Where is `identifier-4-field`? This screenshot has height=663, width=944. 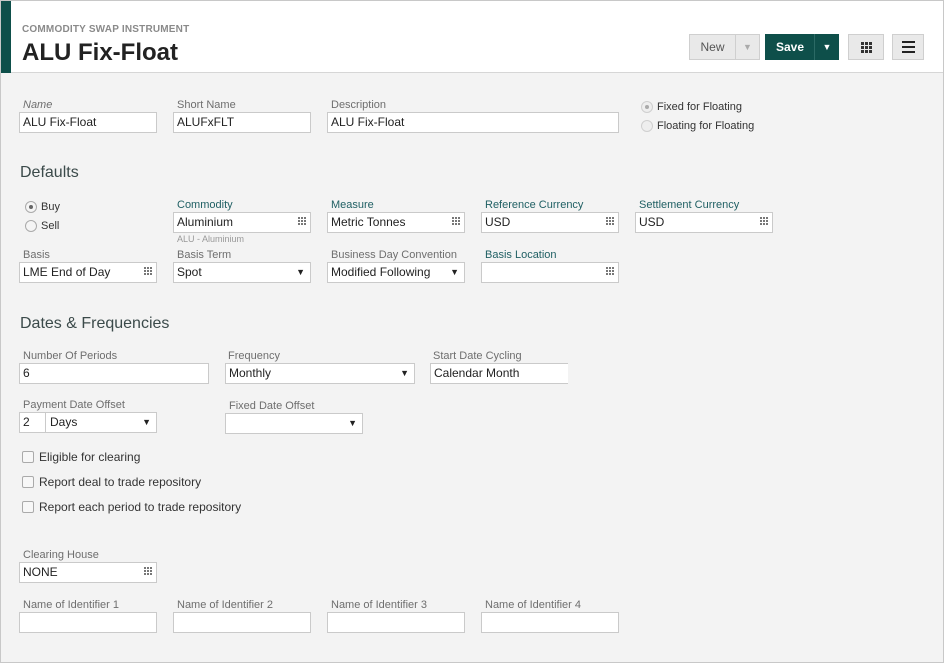 identifier-4-field is located at coordinates (550, 622).